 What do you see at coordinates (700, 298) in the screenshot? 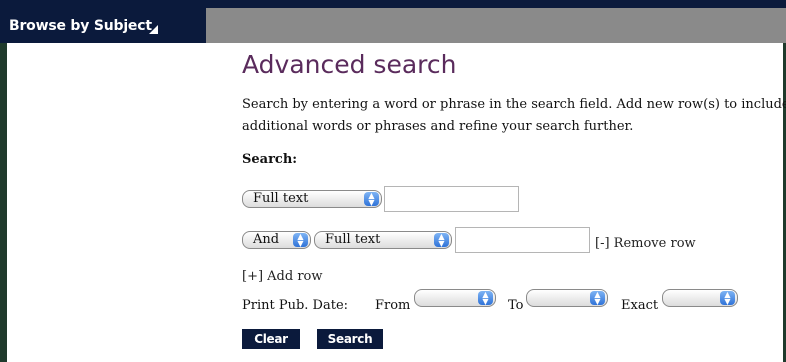
I see `date-exact-select: ▲ ▼` at bounding box center [700, 298].